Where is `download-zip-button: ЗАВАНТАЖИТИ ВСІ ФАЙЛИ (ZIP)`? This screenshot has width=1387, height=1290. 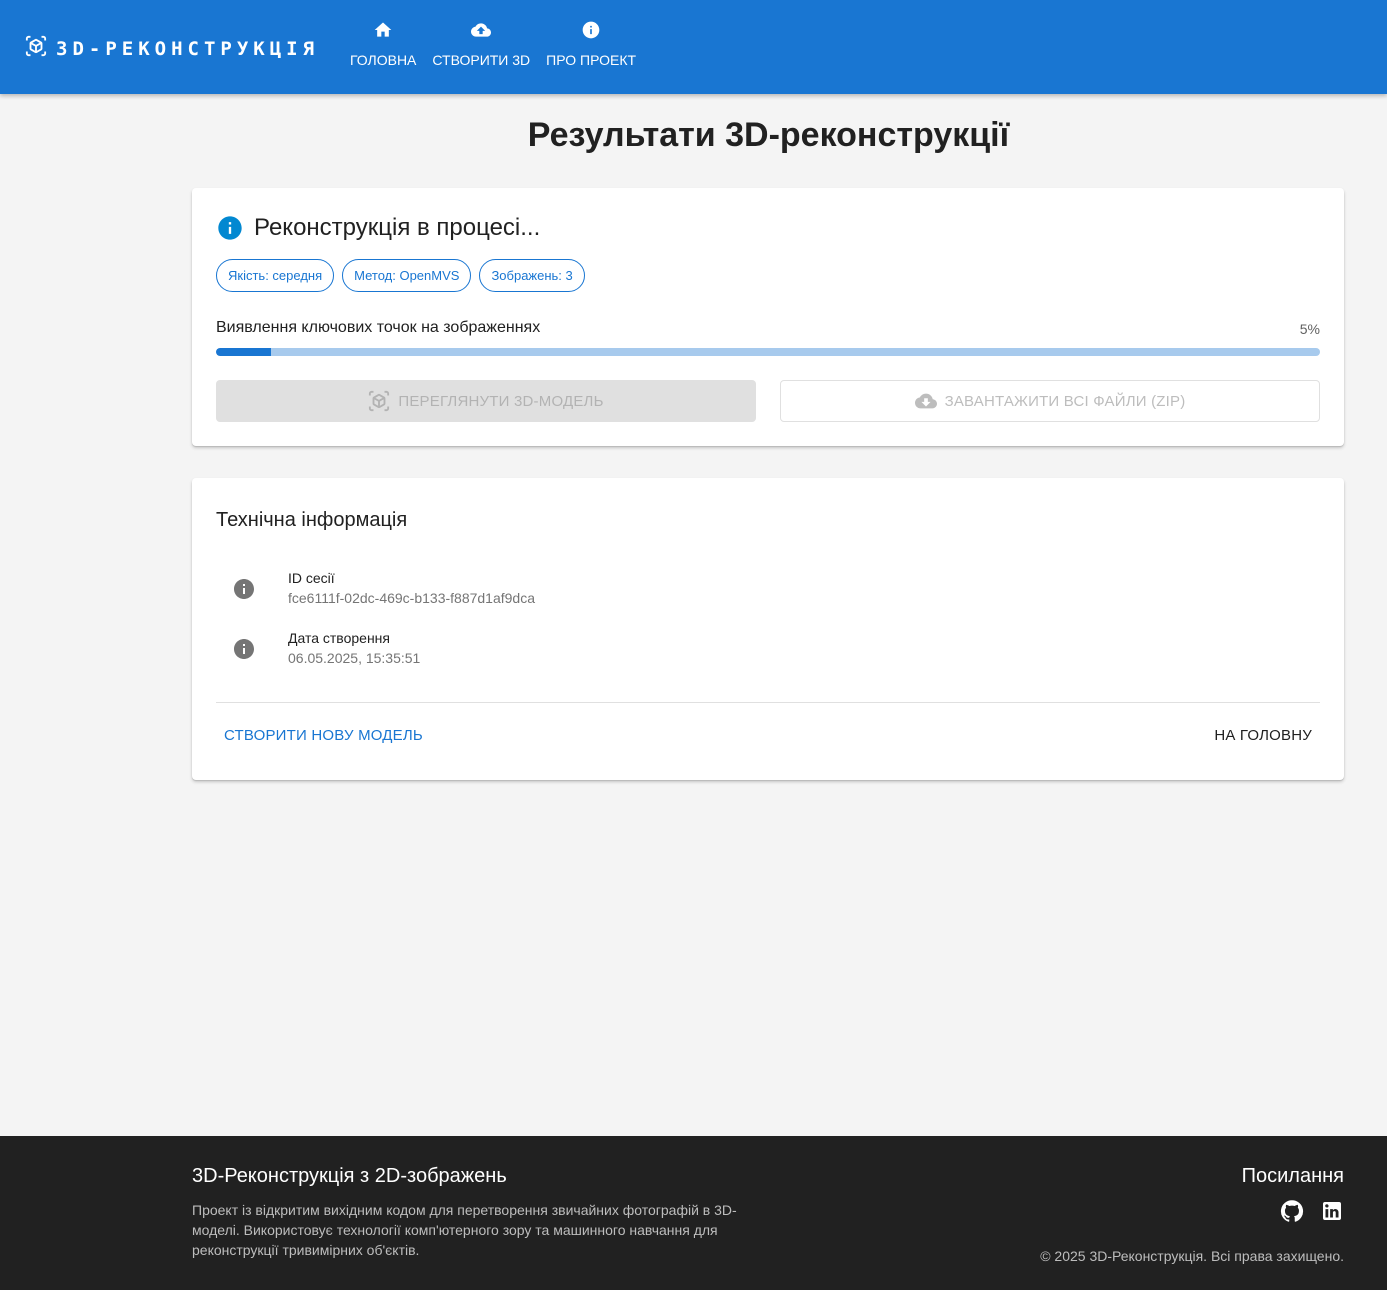
download-zip-button: ЗАВАНТАЖИТИ ВСІ ФАЙЛИ (ZIP) is located at coordinates (1050, 401).